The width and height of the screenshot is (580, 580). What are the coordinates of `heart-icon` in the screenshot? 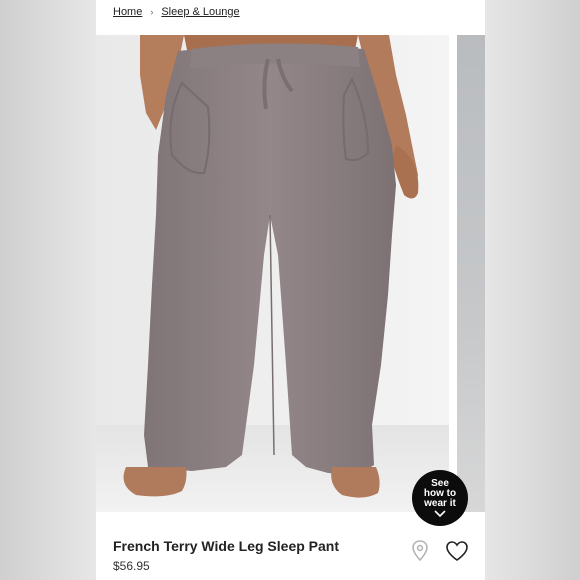 It's located at (457, 551).